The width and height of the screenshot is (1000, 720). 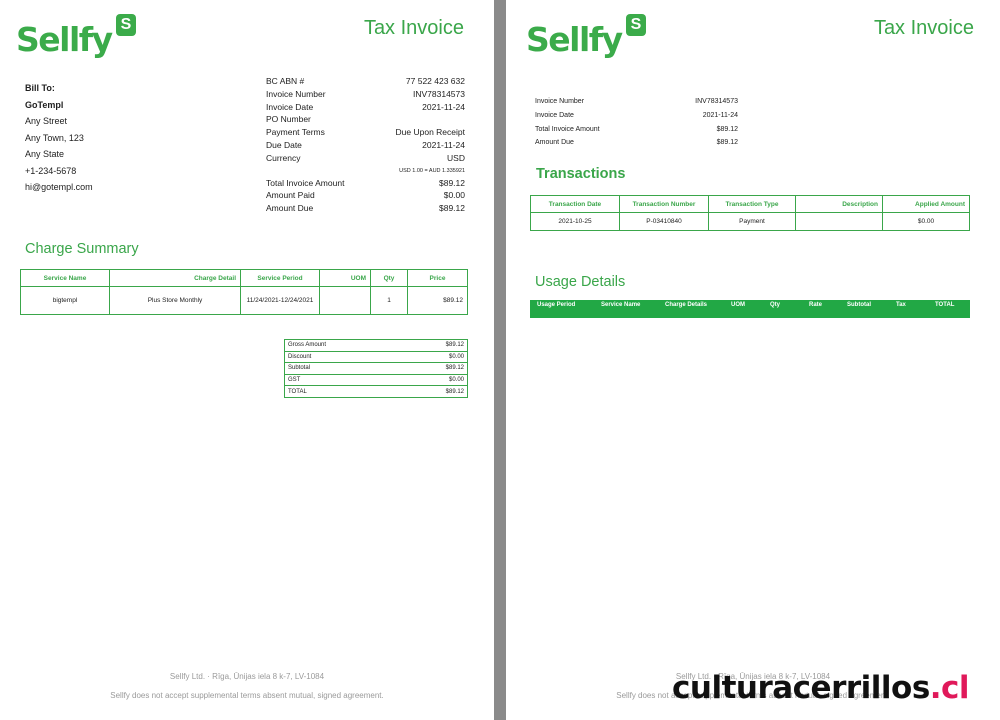 What do you see at coordinates (175, 278) in the screenshot?
I see `column-header: Charge Detail` at bounding box center [175, 278].